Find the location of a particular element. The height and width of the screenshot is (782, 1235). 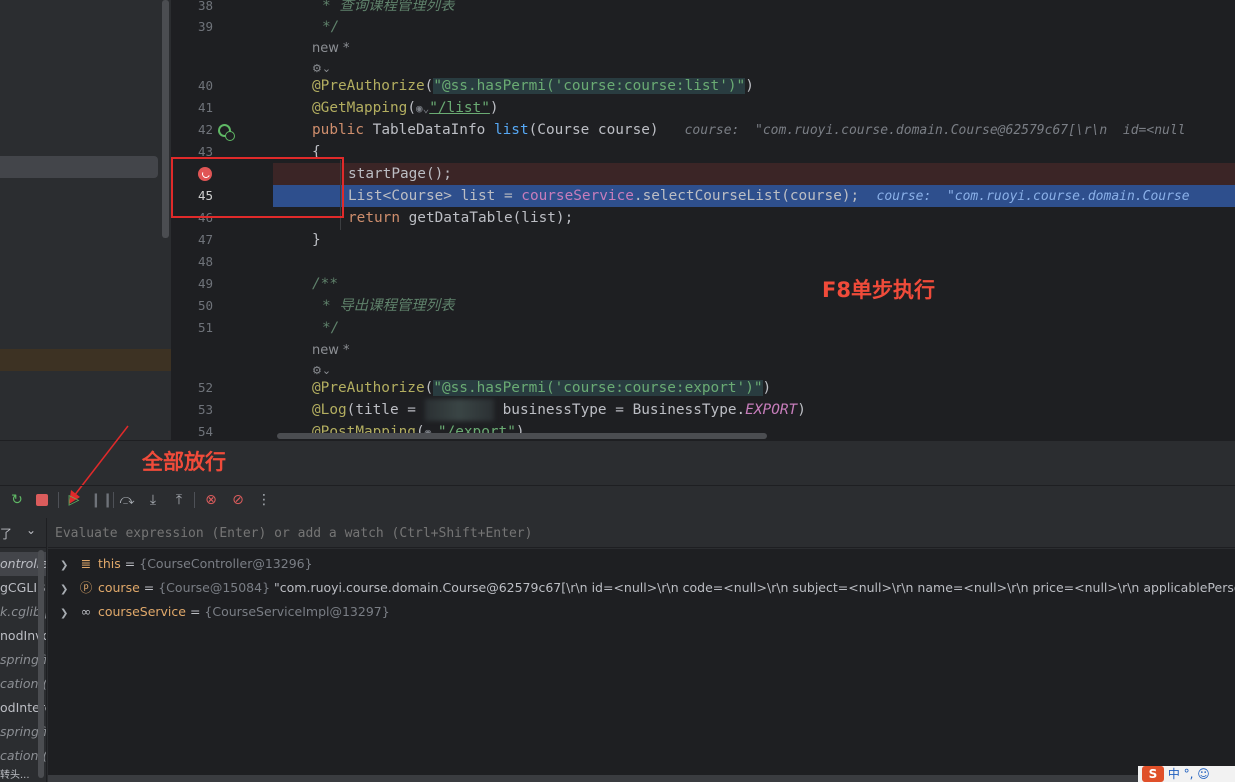

line-number: 38 is located at coordinates (205, 6).